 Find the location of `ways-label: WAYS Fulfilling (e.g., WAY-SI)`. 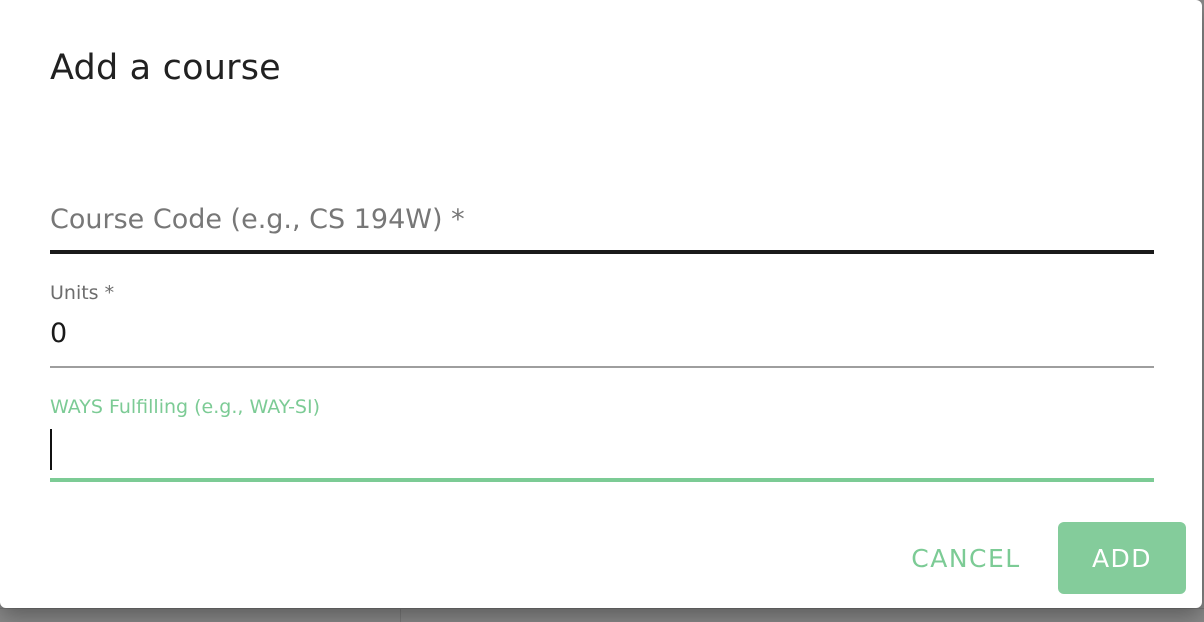

ways-label: WAYS Fulfilling (e.g., WAY-SI) is located at coordinates (185, 407).